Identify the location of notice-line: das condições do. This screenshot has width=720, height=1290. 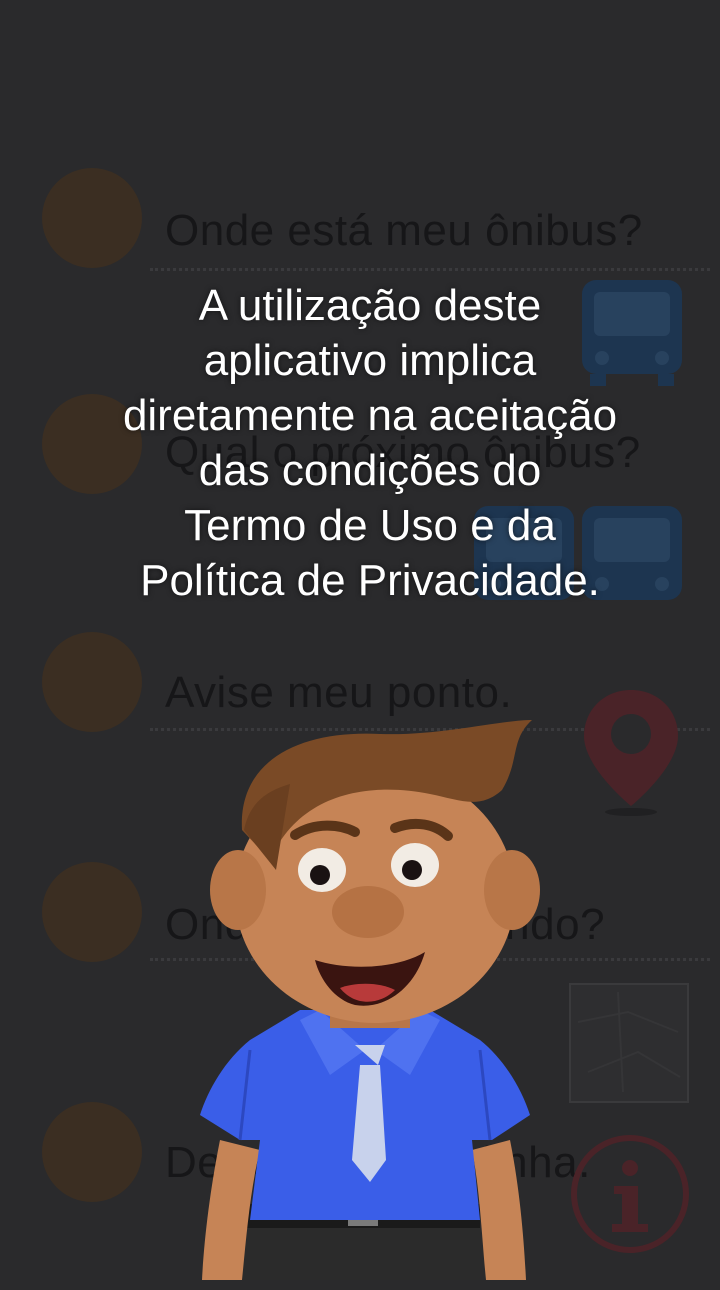
(370, 470).